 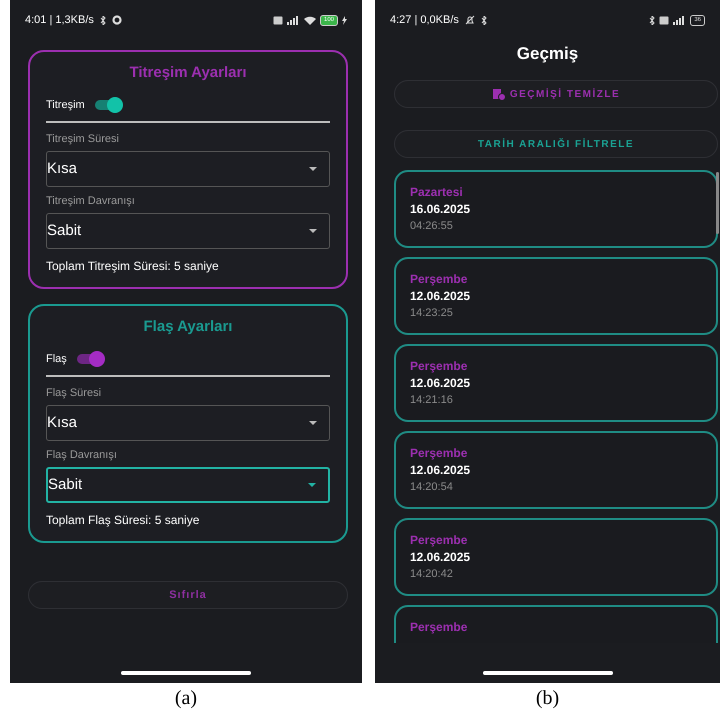 What do you see at coordinates (59, 20) in the screenshot?
I see `status-time: 4:01 | 1,3KB/s` at bounding box center [59, 20].